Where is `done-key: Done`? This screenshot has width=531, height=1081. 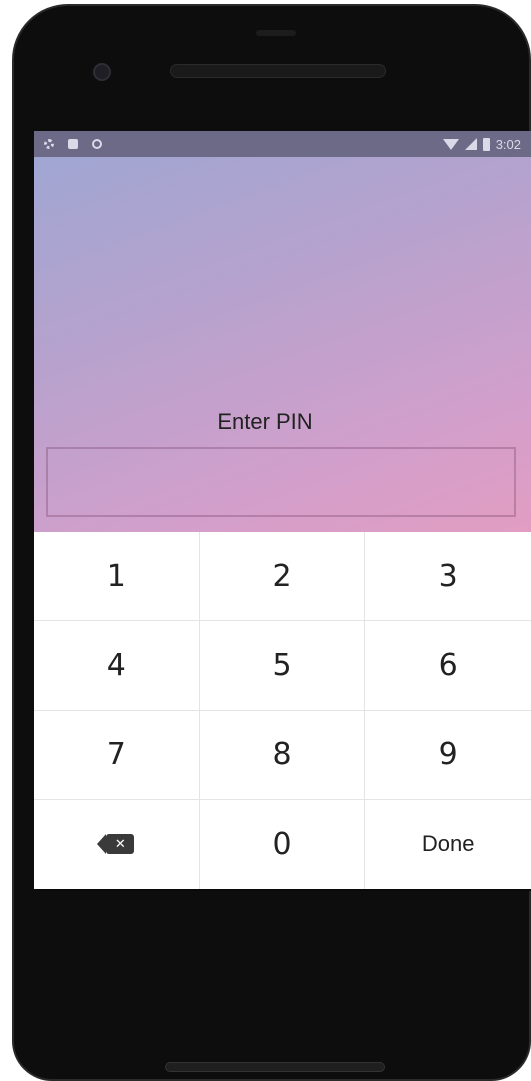 done-key: Done is located at coordinates (448, 844).